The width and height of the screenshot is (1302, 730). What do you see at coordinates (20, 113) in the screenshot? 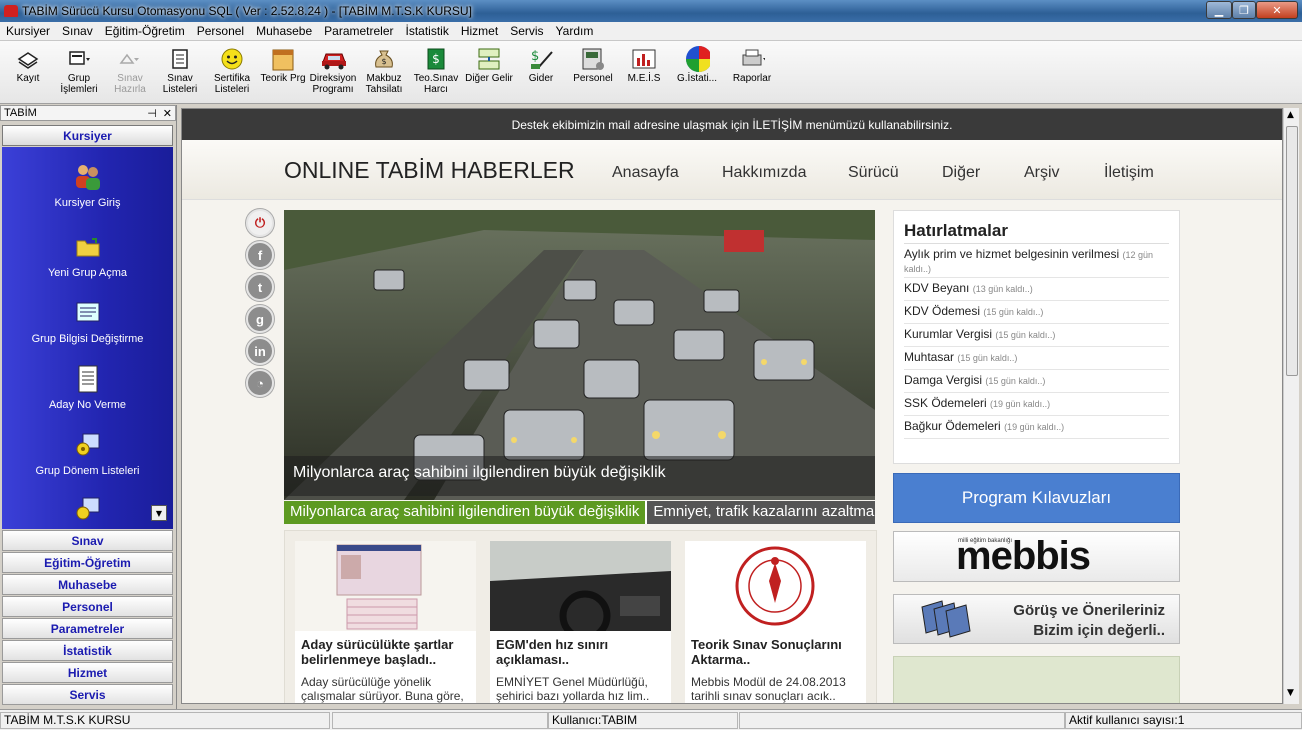
I see `panel-header-title: TABİM` at bounding box center [20, 113].